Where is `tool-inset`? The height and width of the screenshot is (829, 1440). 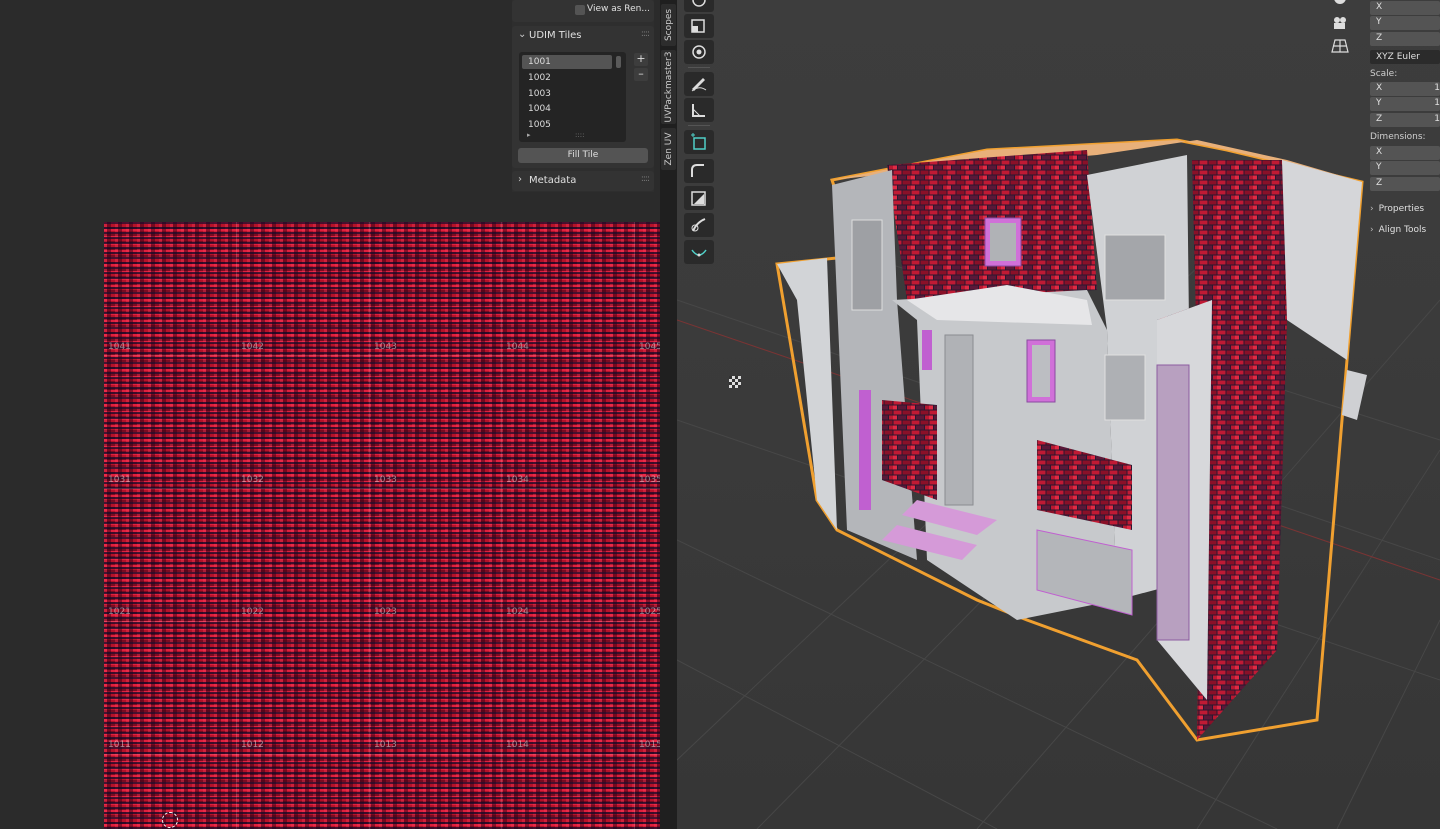 tool-inset is located at coordinates (699, 198).